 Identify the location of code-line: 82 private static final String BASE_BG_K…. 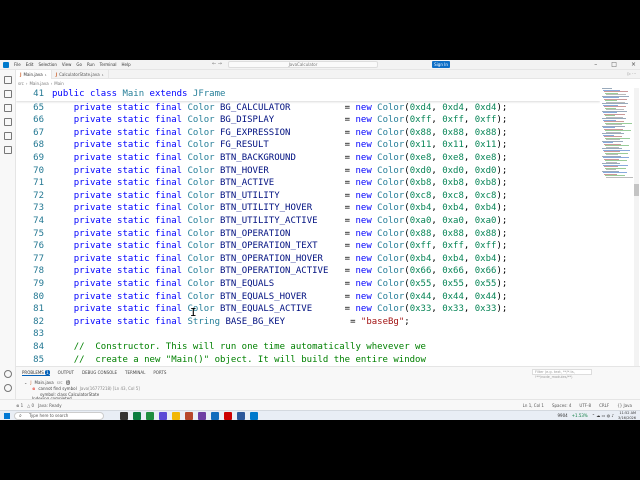
(308, 322).